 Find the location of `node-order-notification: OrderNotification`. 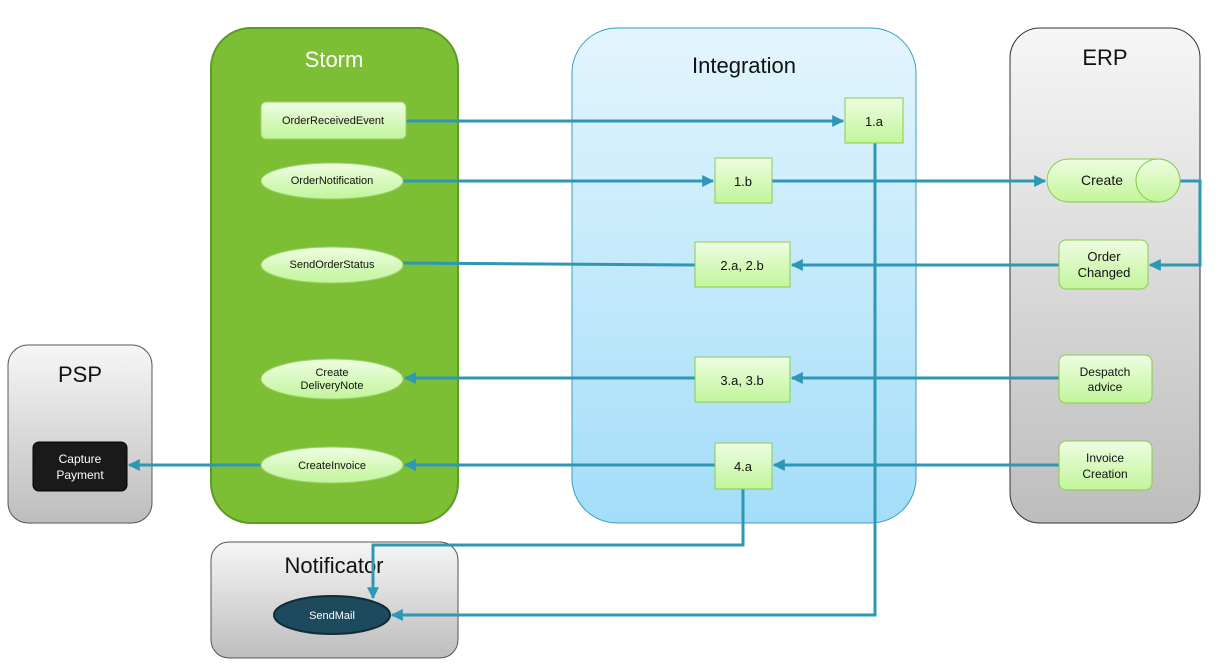

node-order-notification: OrderNotification is located at coordinates (332, 181).